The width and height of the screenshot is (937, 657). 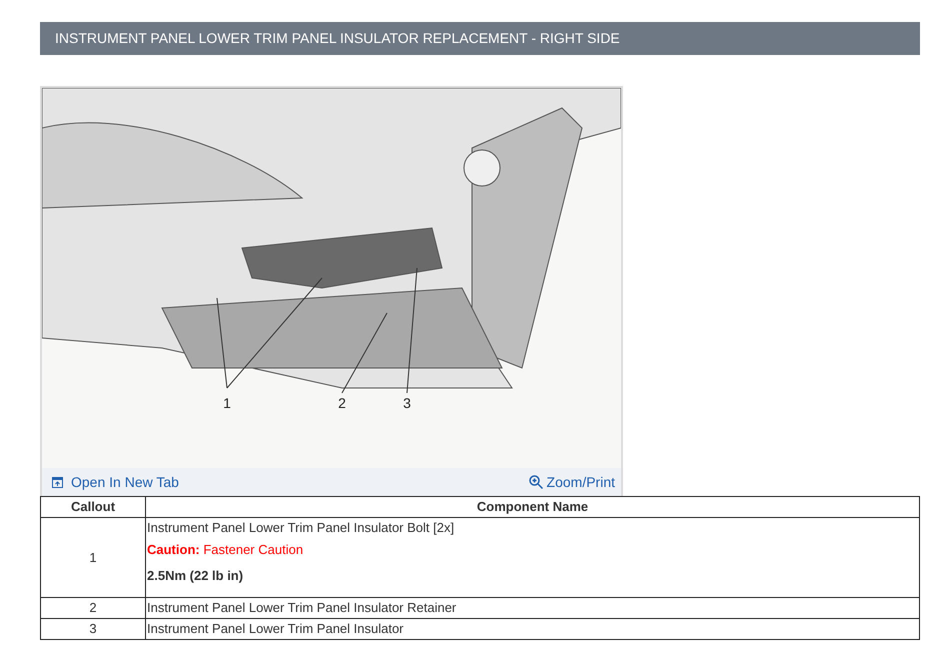 What do you see at coordinates (535, 482) in the screenshot?
I see `zoom-icon` at bounding box center [535, 482].